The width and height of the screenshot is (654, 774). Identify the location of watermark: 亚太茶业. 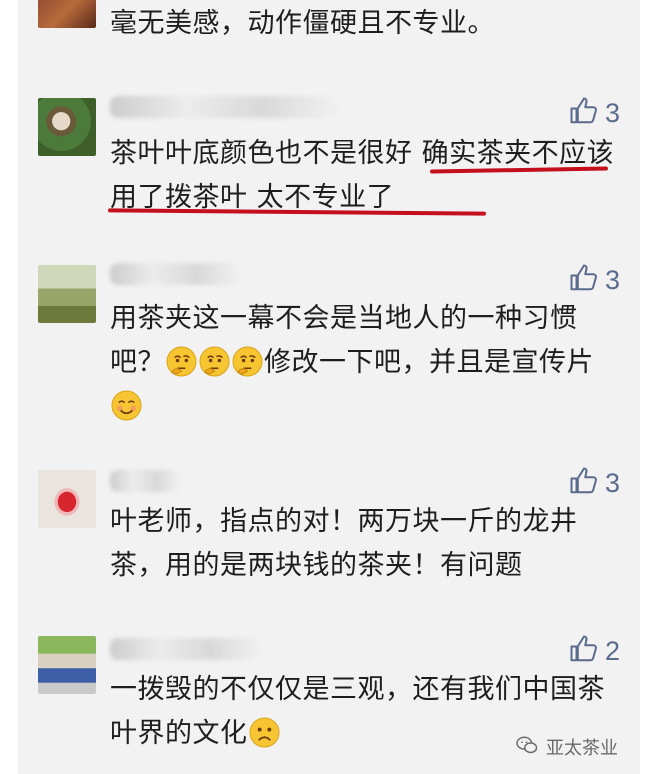
(567, 747).